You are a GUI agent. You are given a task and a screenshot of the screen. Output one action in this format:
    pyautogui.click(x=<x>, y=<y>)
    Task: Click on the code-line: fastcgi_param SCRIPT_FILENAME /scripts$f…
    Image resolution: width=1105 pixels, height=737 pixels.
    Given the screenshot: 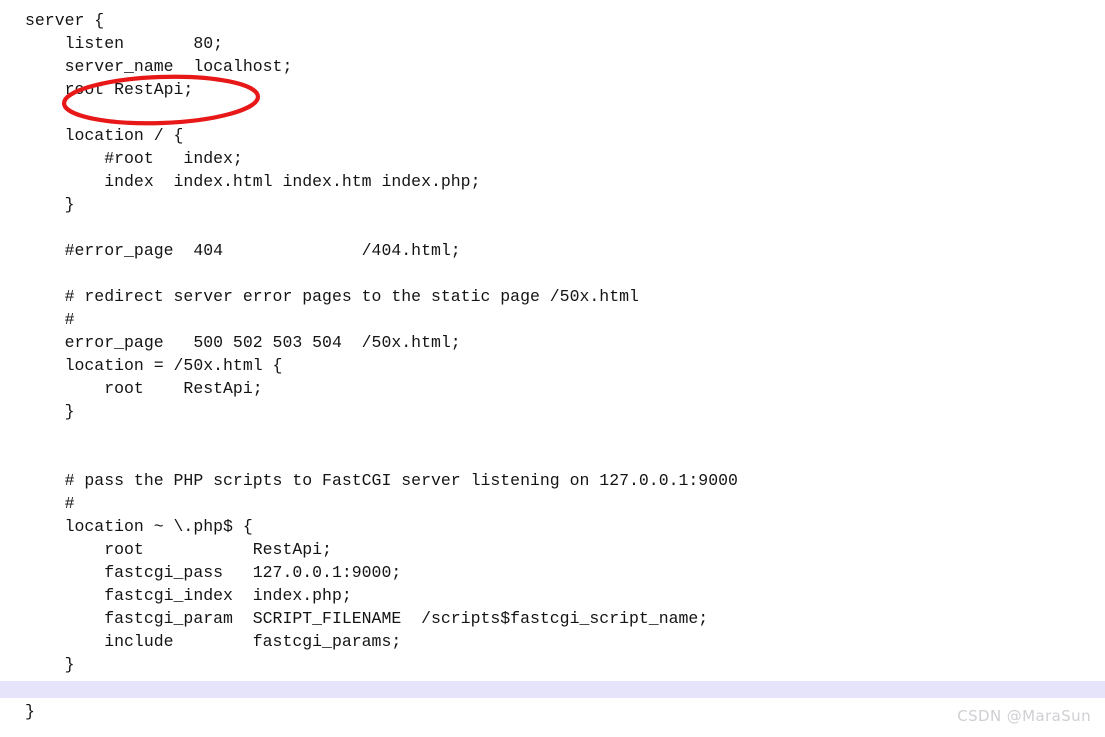 What is the action you would take?
    pyautogui.click(x=367, y=618)
    